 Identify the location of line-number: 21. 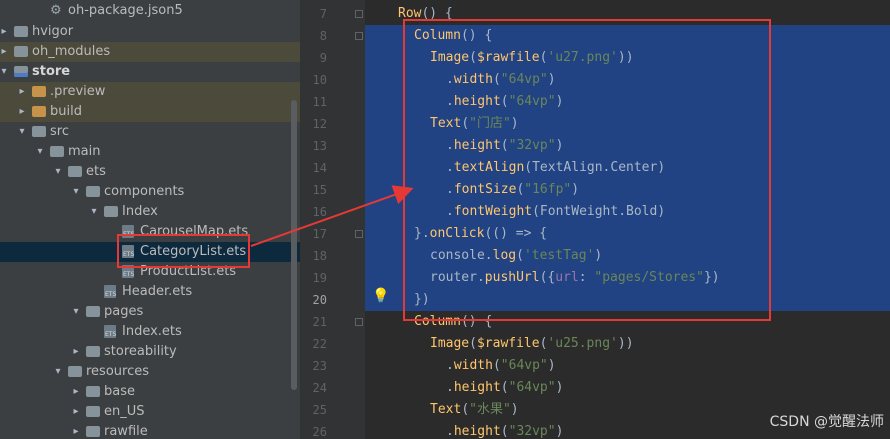
(319, 322).